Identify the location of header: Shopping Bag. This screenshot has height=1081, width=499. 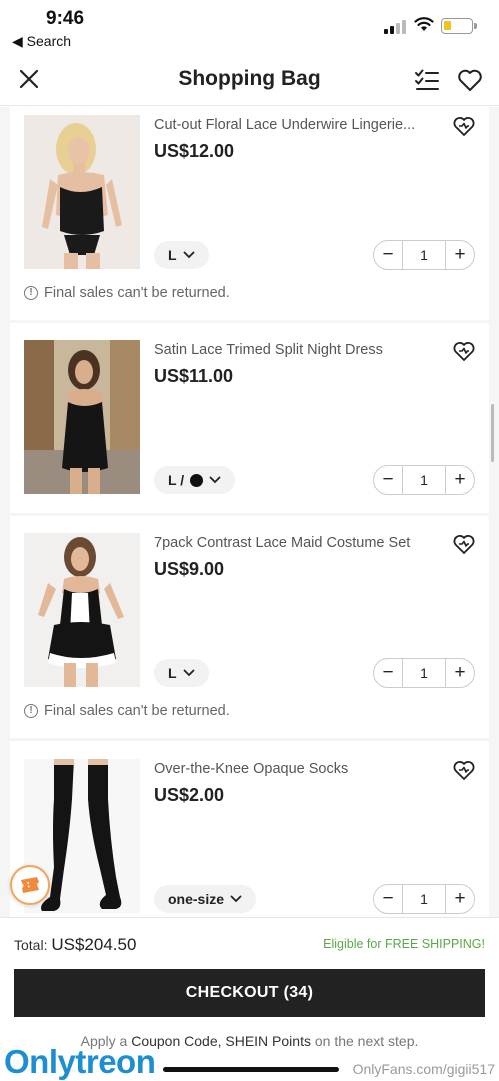
(249, 80).